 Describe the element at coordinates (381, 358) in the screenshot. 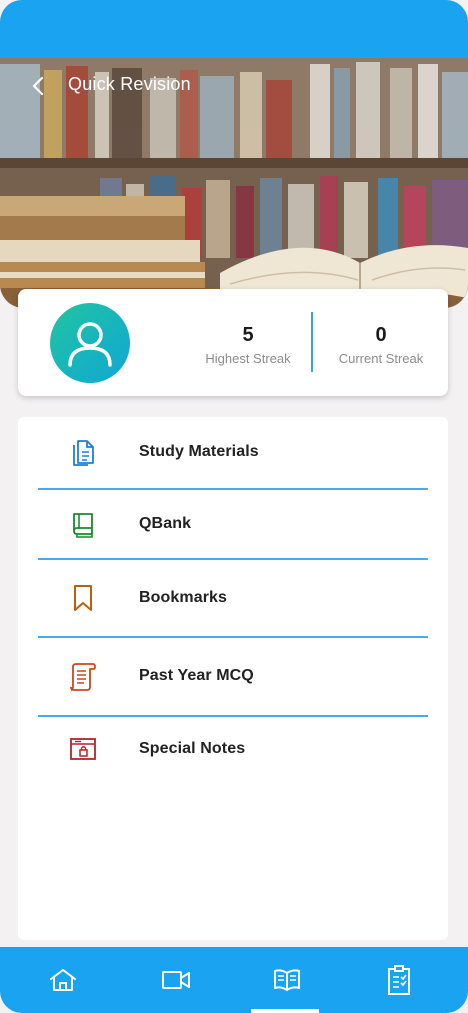

I see `current-streak-label: Current Streak` at that location.